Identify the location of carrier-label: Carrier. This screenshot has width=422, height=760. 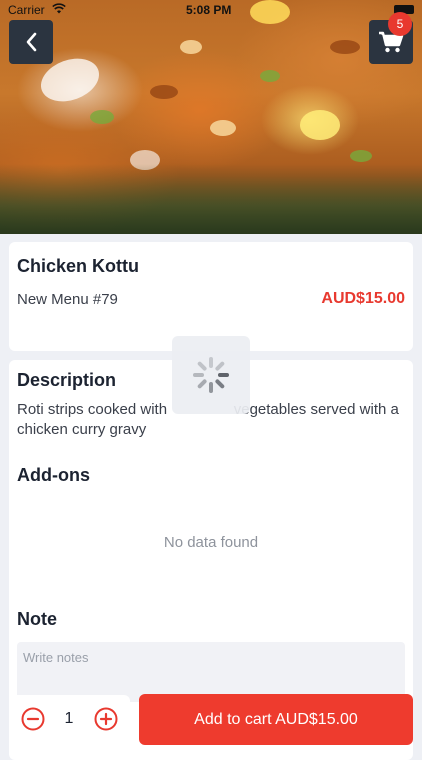
(26, 10).